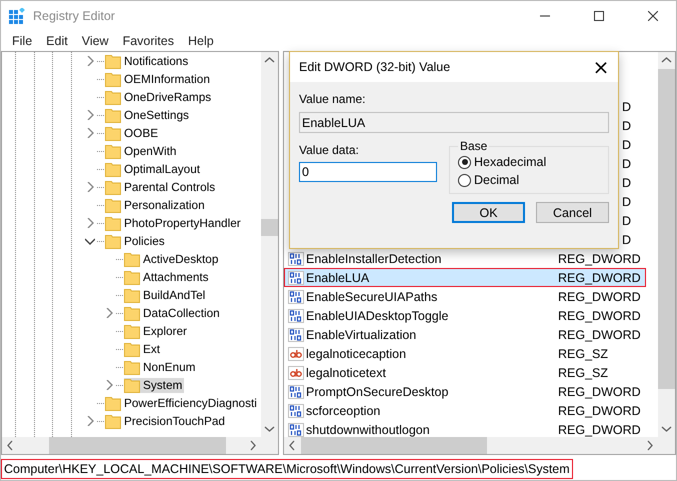  What do you see at coordinates (174, 295) in the screenshot?
I see `tree-item-label: BuildAndTel` at bounding box center [174, 295].